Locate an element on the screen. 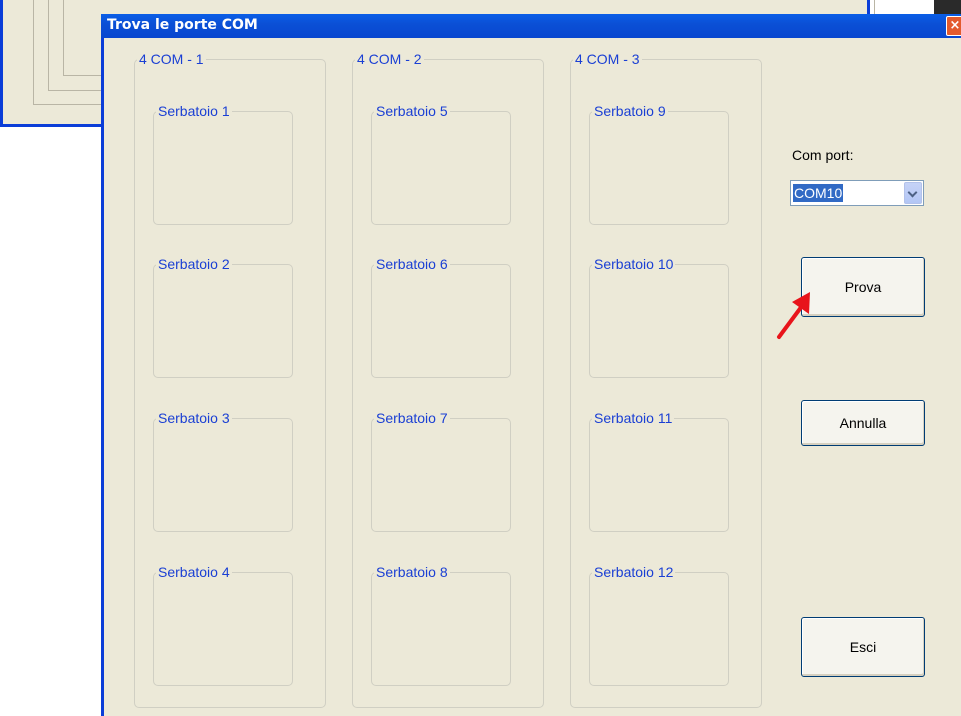 This screenshot has width=961, height=716. close-button: × is located at coordinates (953, 26).